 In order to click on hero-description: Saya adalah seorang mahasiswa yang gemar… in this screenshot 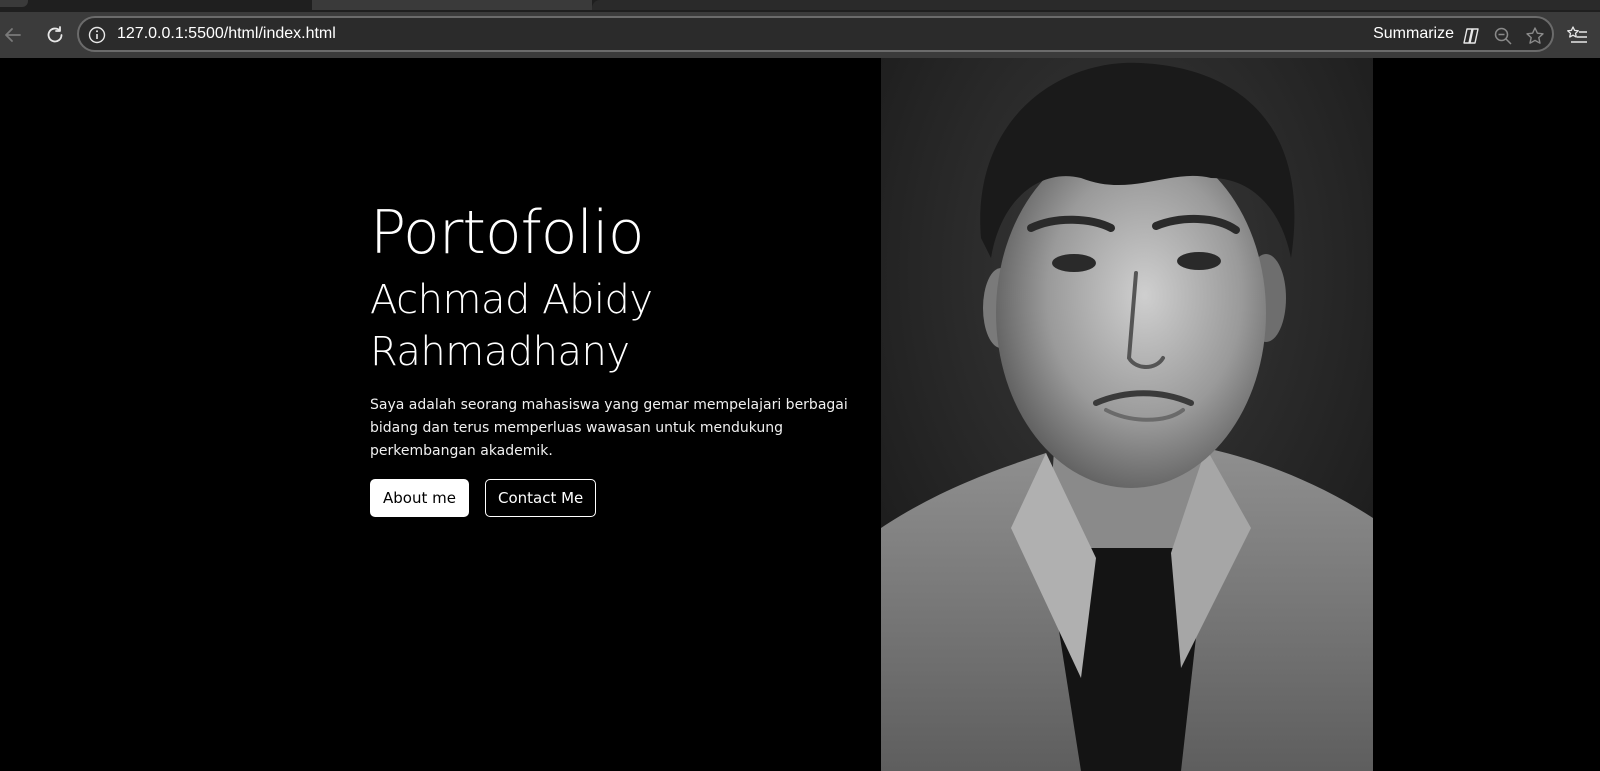, I will do `click(609, 428)`.